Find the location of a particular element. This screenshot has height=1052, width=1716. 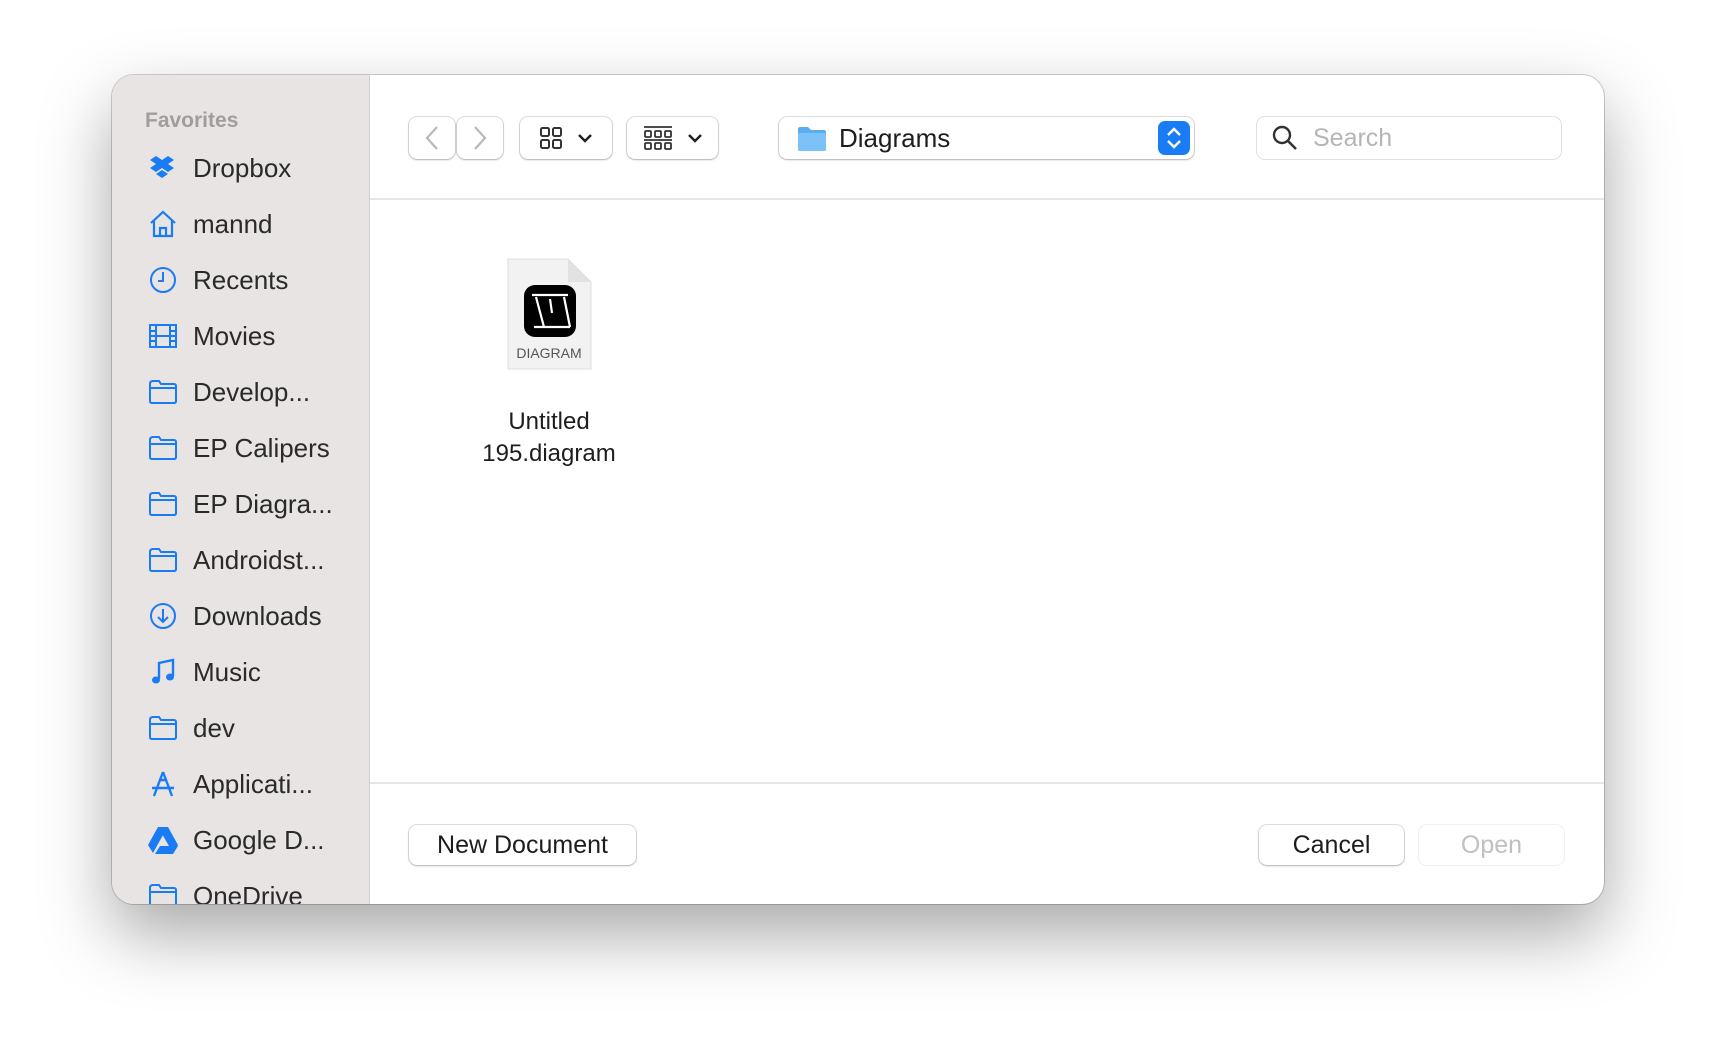

clock-icon is located at coordinates (163, 280).